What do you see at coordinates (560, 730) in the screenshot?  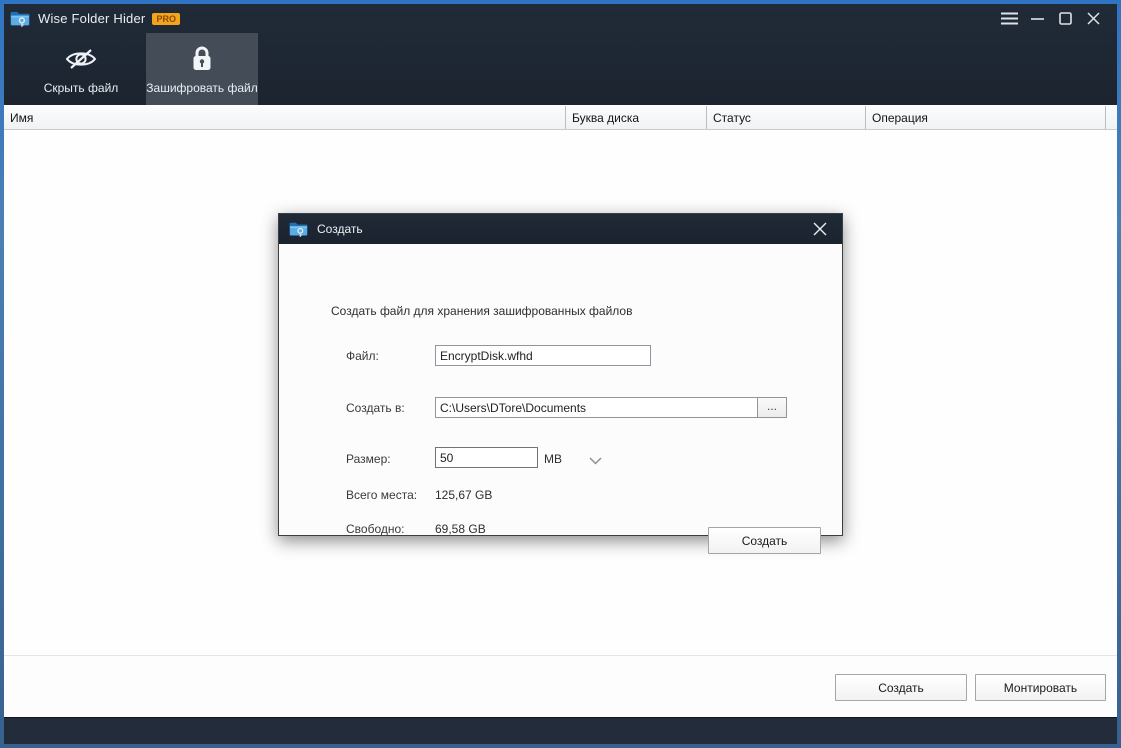 I see `footer-strip` at bounding box center [560, 730].